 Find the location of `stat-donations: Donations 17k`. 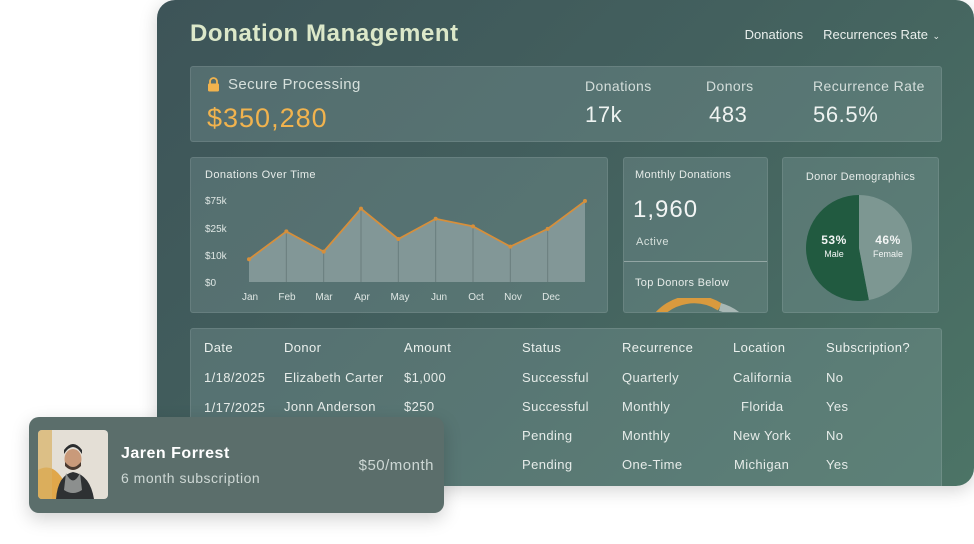

stat-donations: Donations 17k is located at coordinates (618, 103).